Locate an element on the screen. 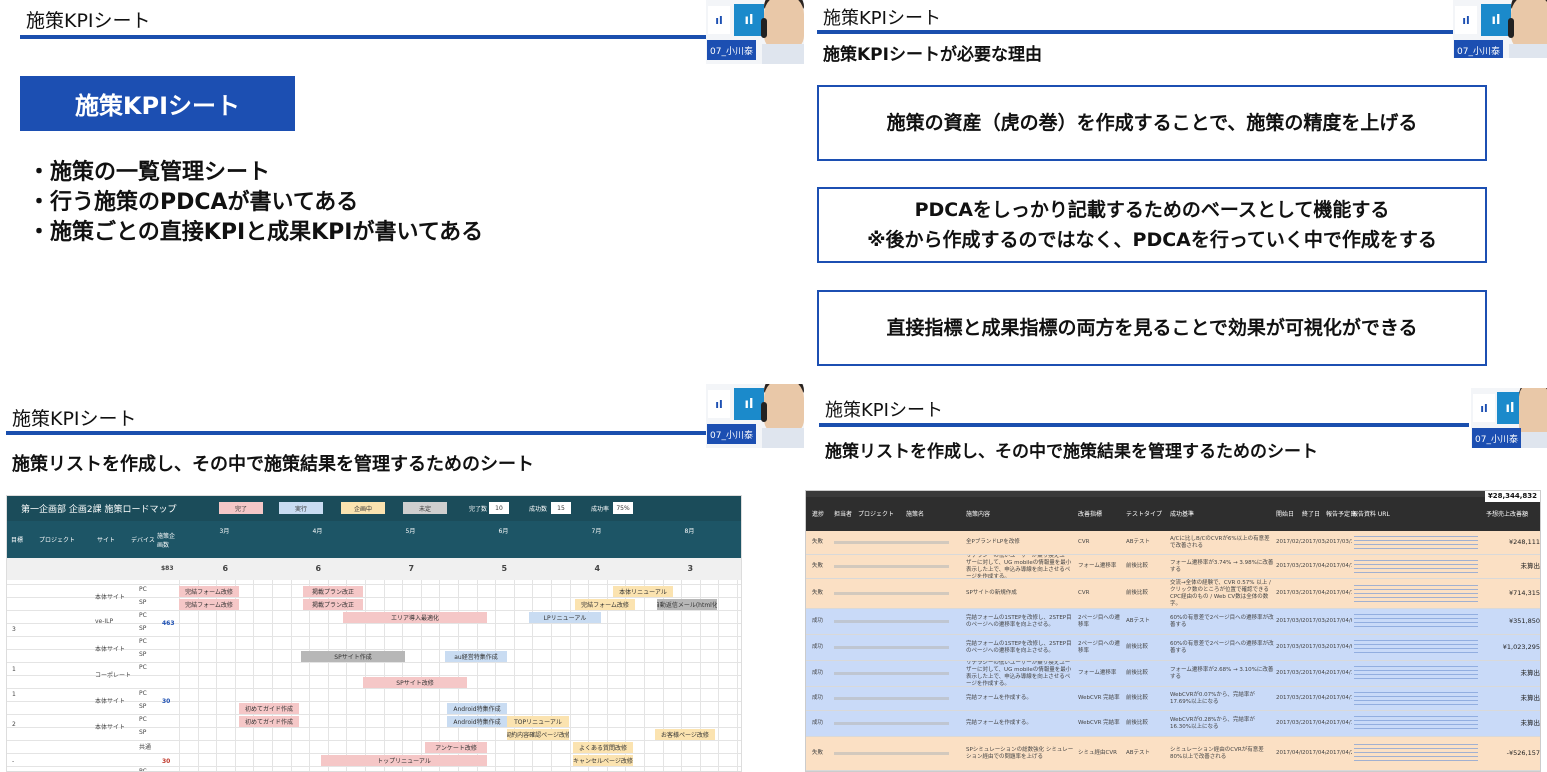 Image resolution: width=1547 pixels, height=772 pixels. goal-cell: 2 is located at coordinates (14, 724).